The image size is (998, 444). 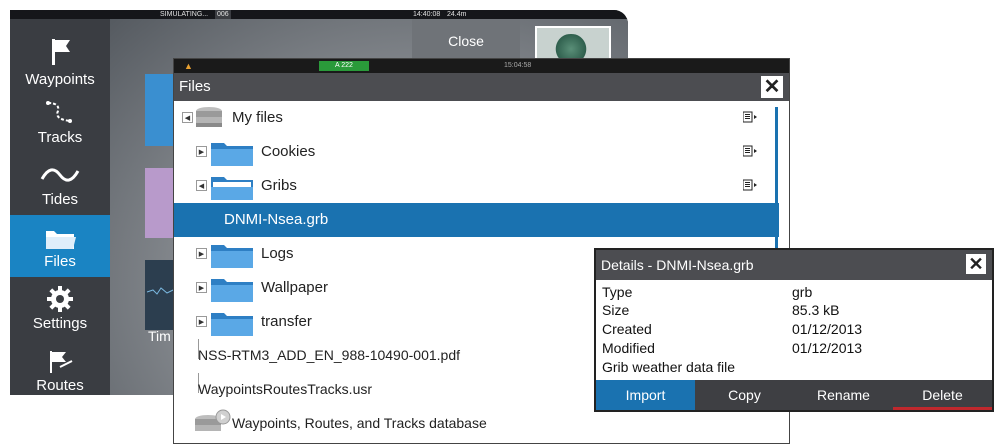 What do you see at coordinates (285, 389) in the screenshot?
I see `tree-item-label: WaypointsRoutesTracks.usr` at bounding box center [285, 389].